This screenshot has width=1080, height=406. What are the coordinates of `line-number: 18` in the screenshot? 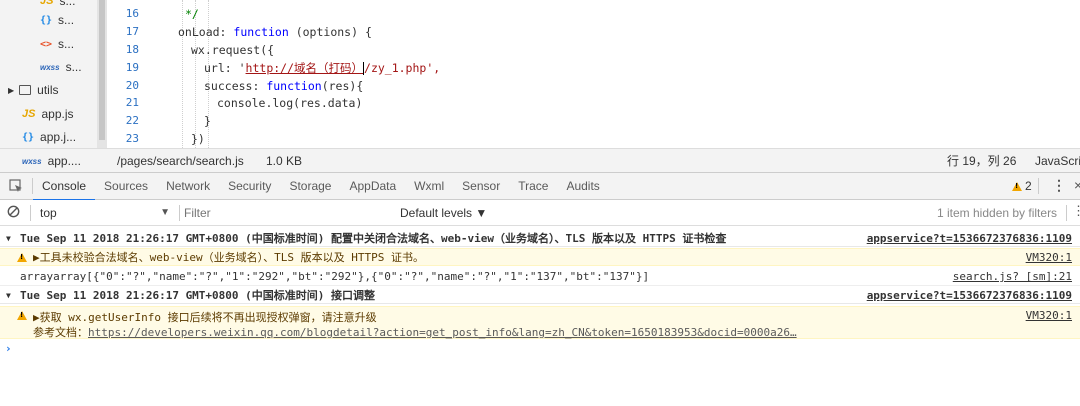 It's located at (132, 49).